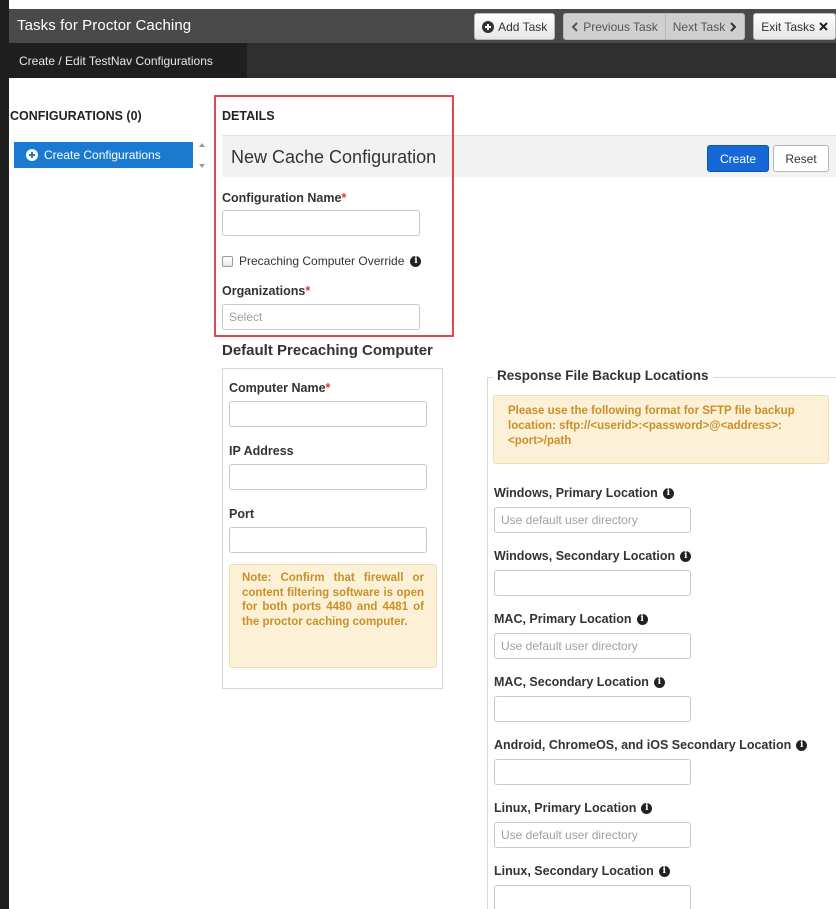  Describe the element at coordinates (574, 26) in the screenshot. I see `chevron-left-icon` at that location.